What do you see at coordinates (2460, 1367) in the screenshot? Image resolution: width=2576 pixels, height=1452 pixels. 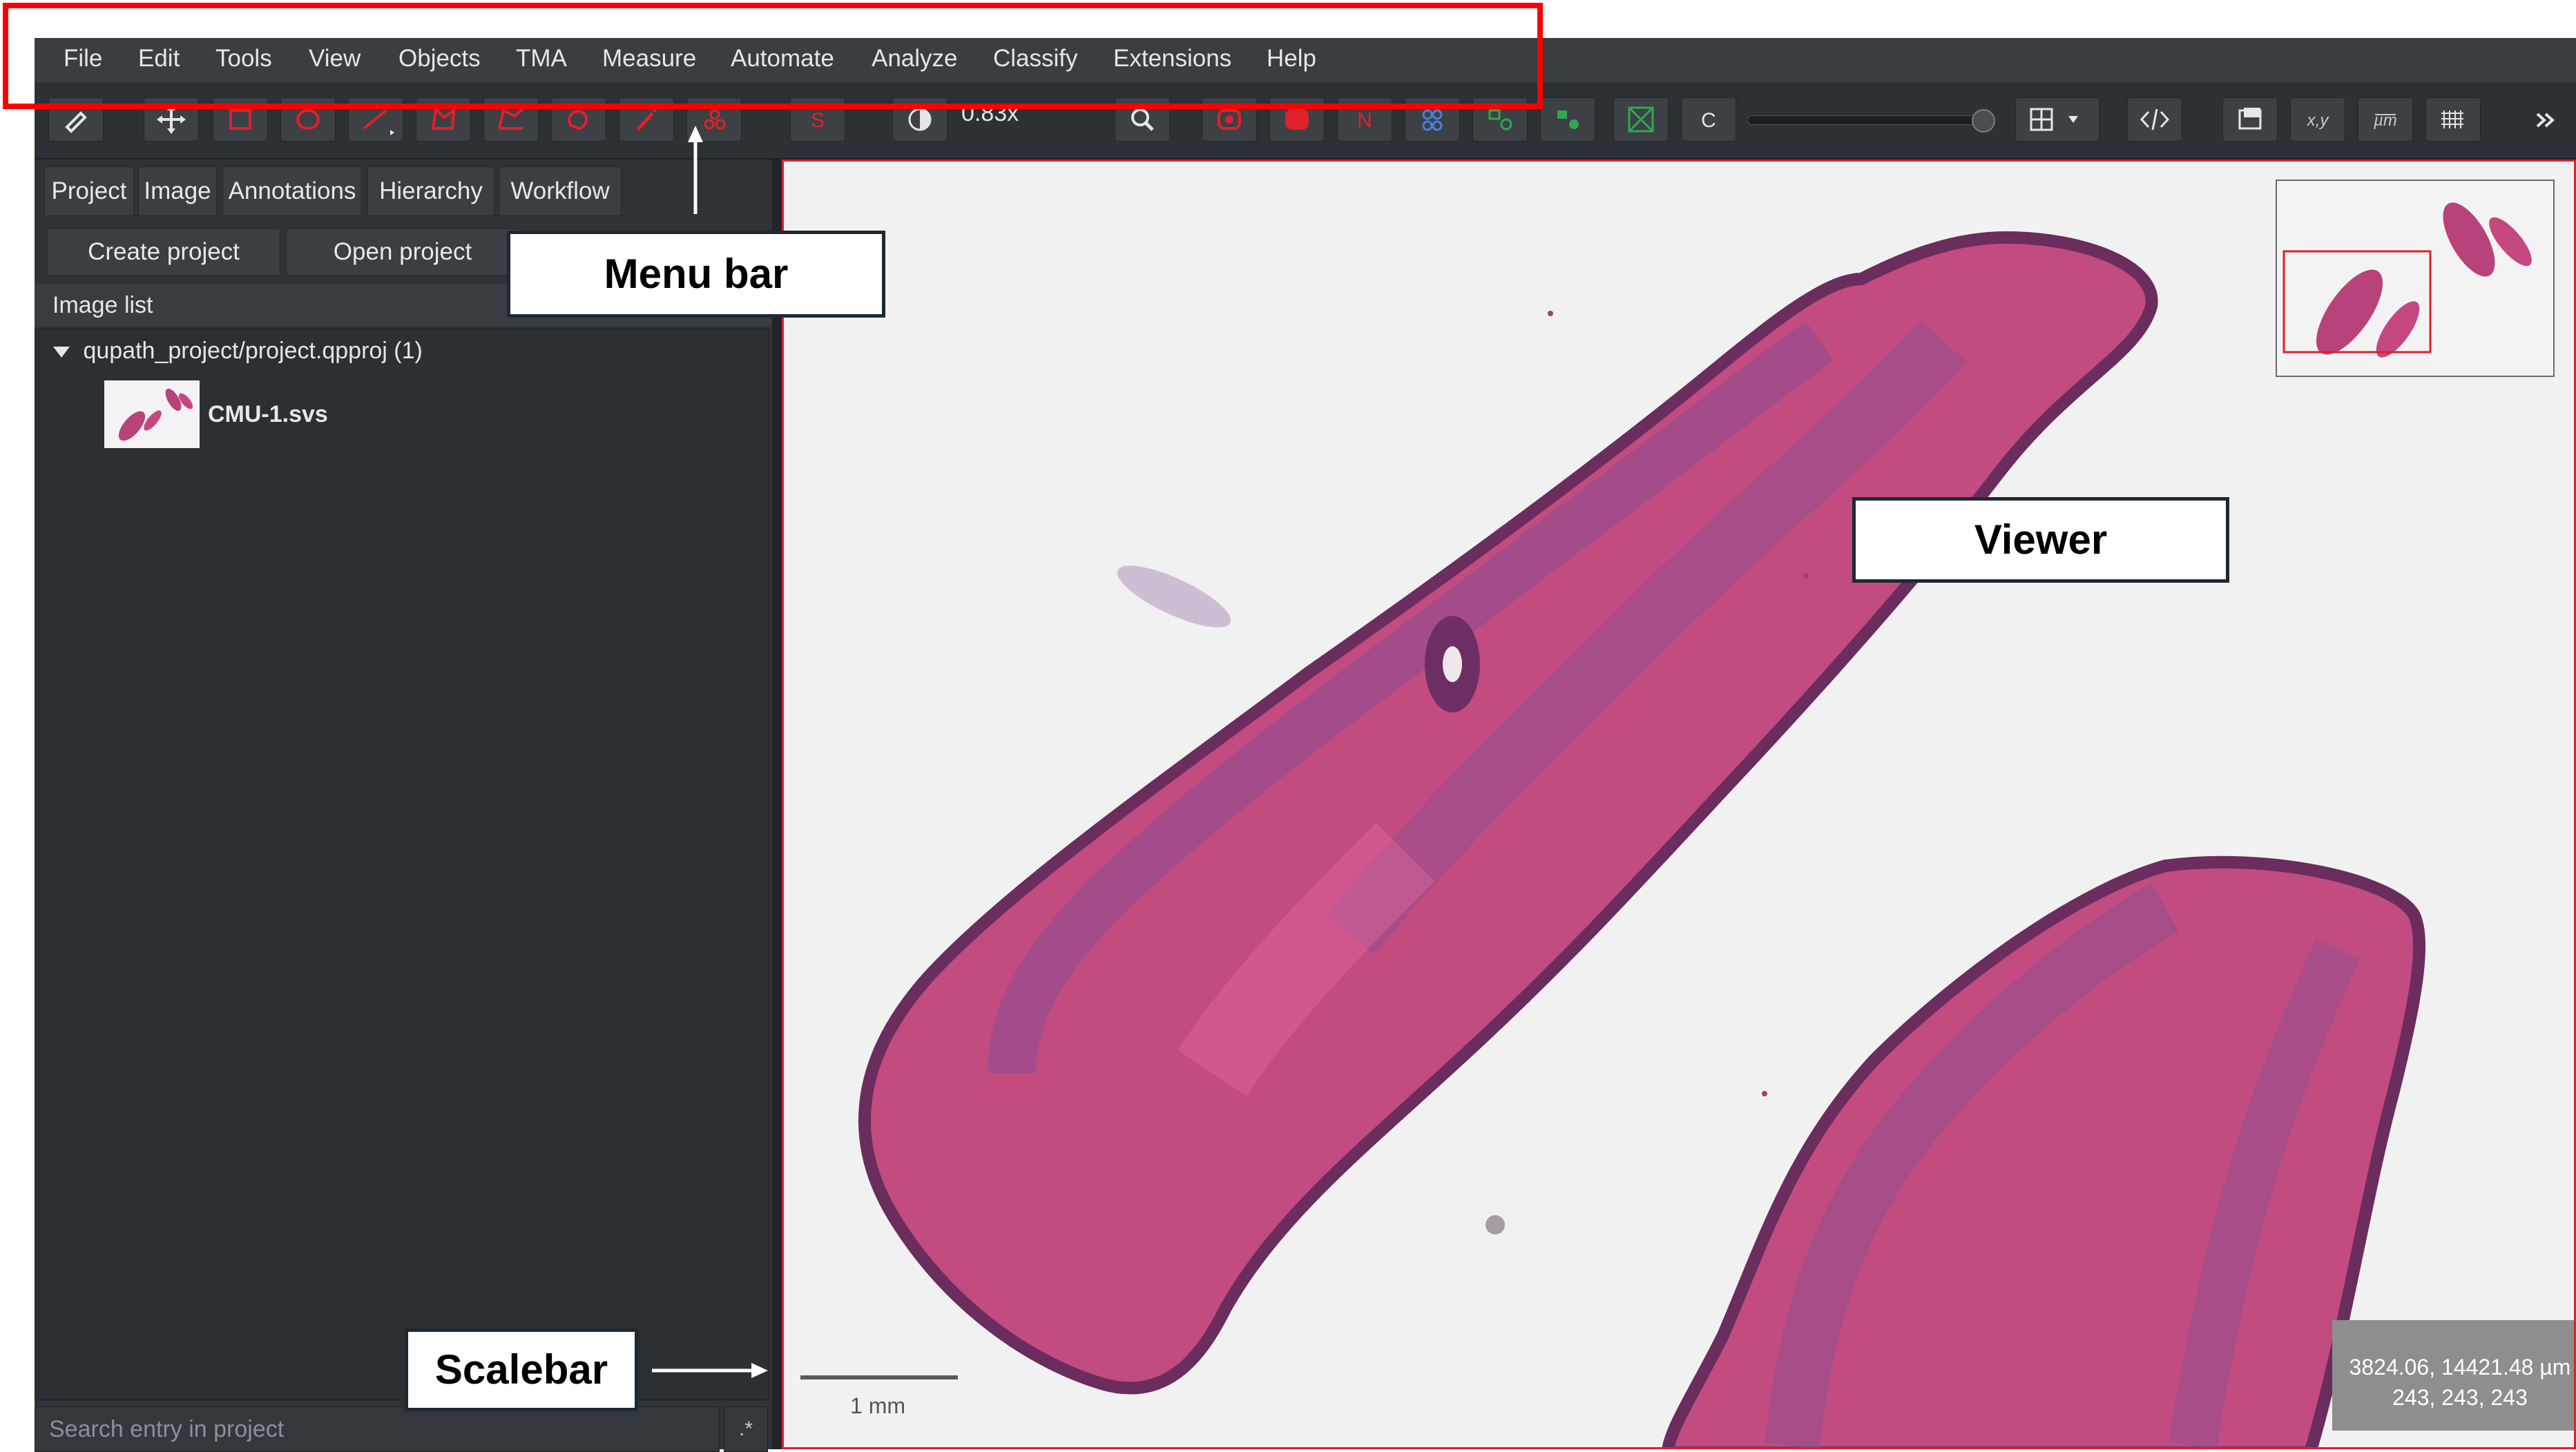 I see `coord-position: 3824.06, 14421.48 µm` at bounding box center [2460, 1367].